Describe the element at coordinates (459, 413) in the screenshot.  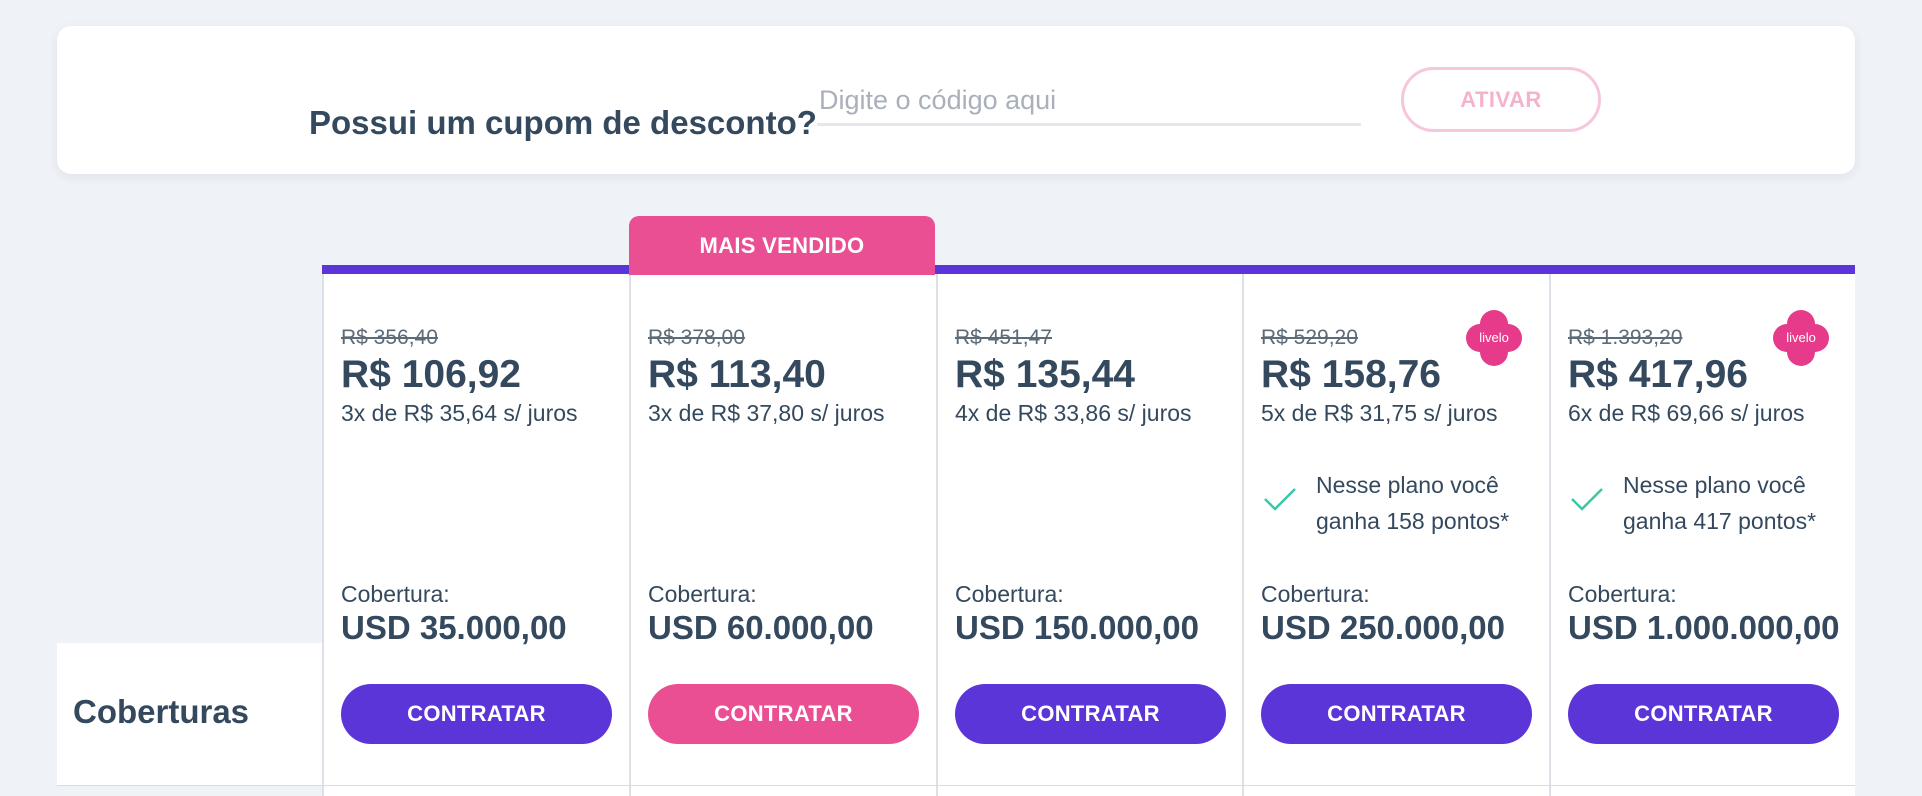
I see `installments: 3x de R$ 35,64 s/ juros` at that location.